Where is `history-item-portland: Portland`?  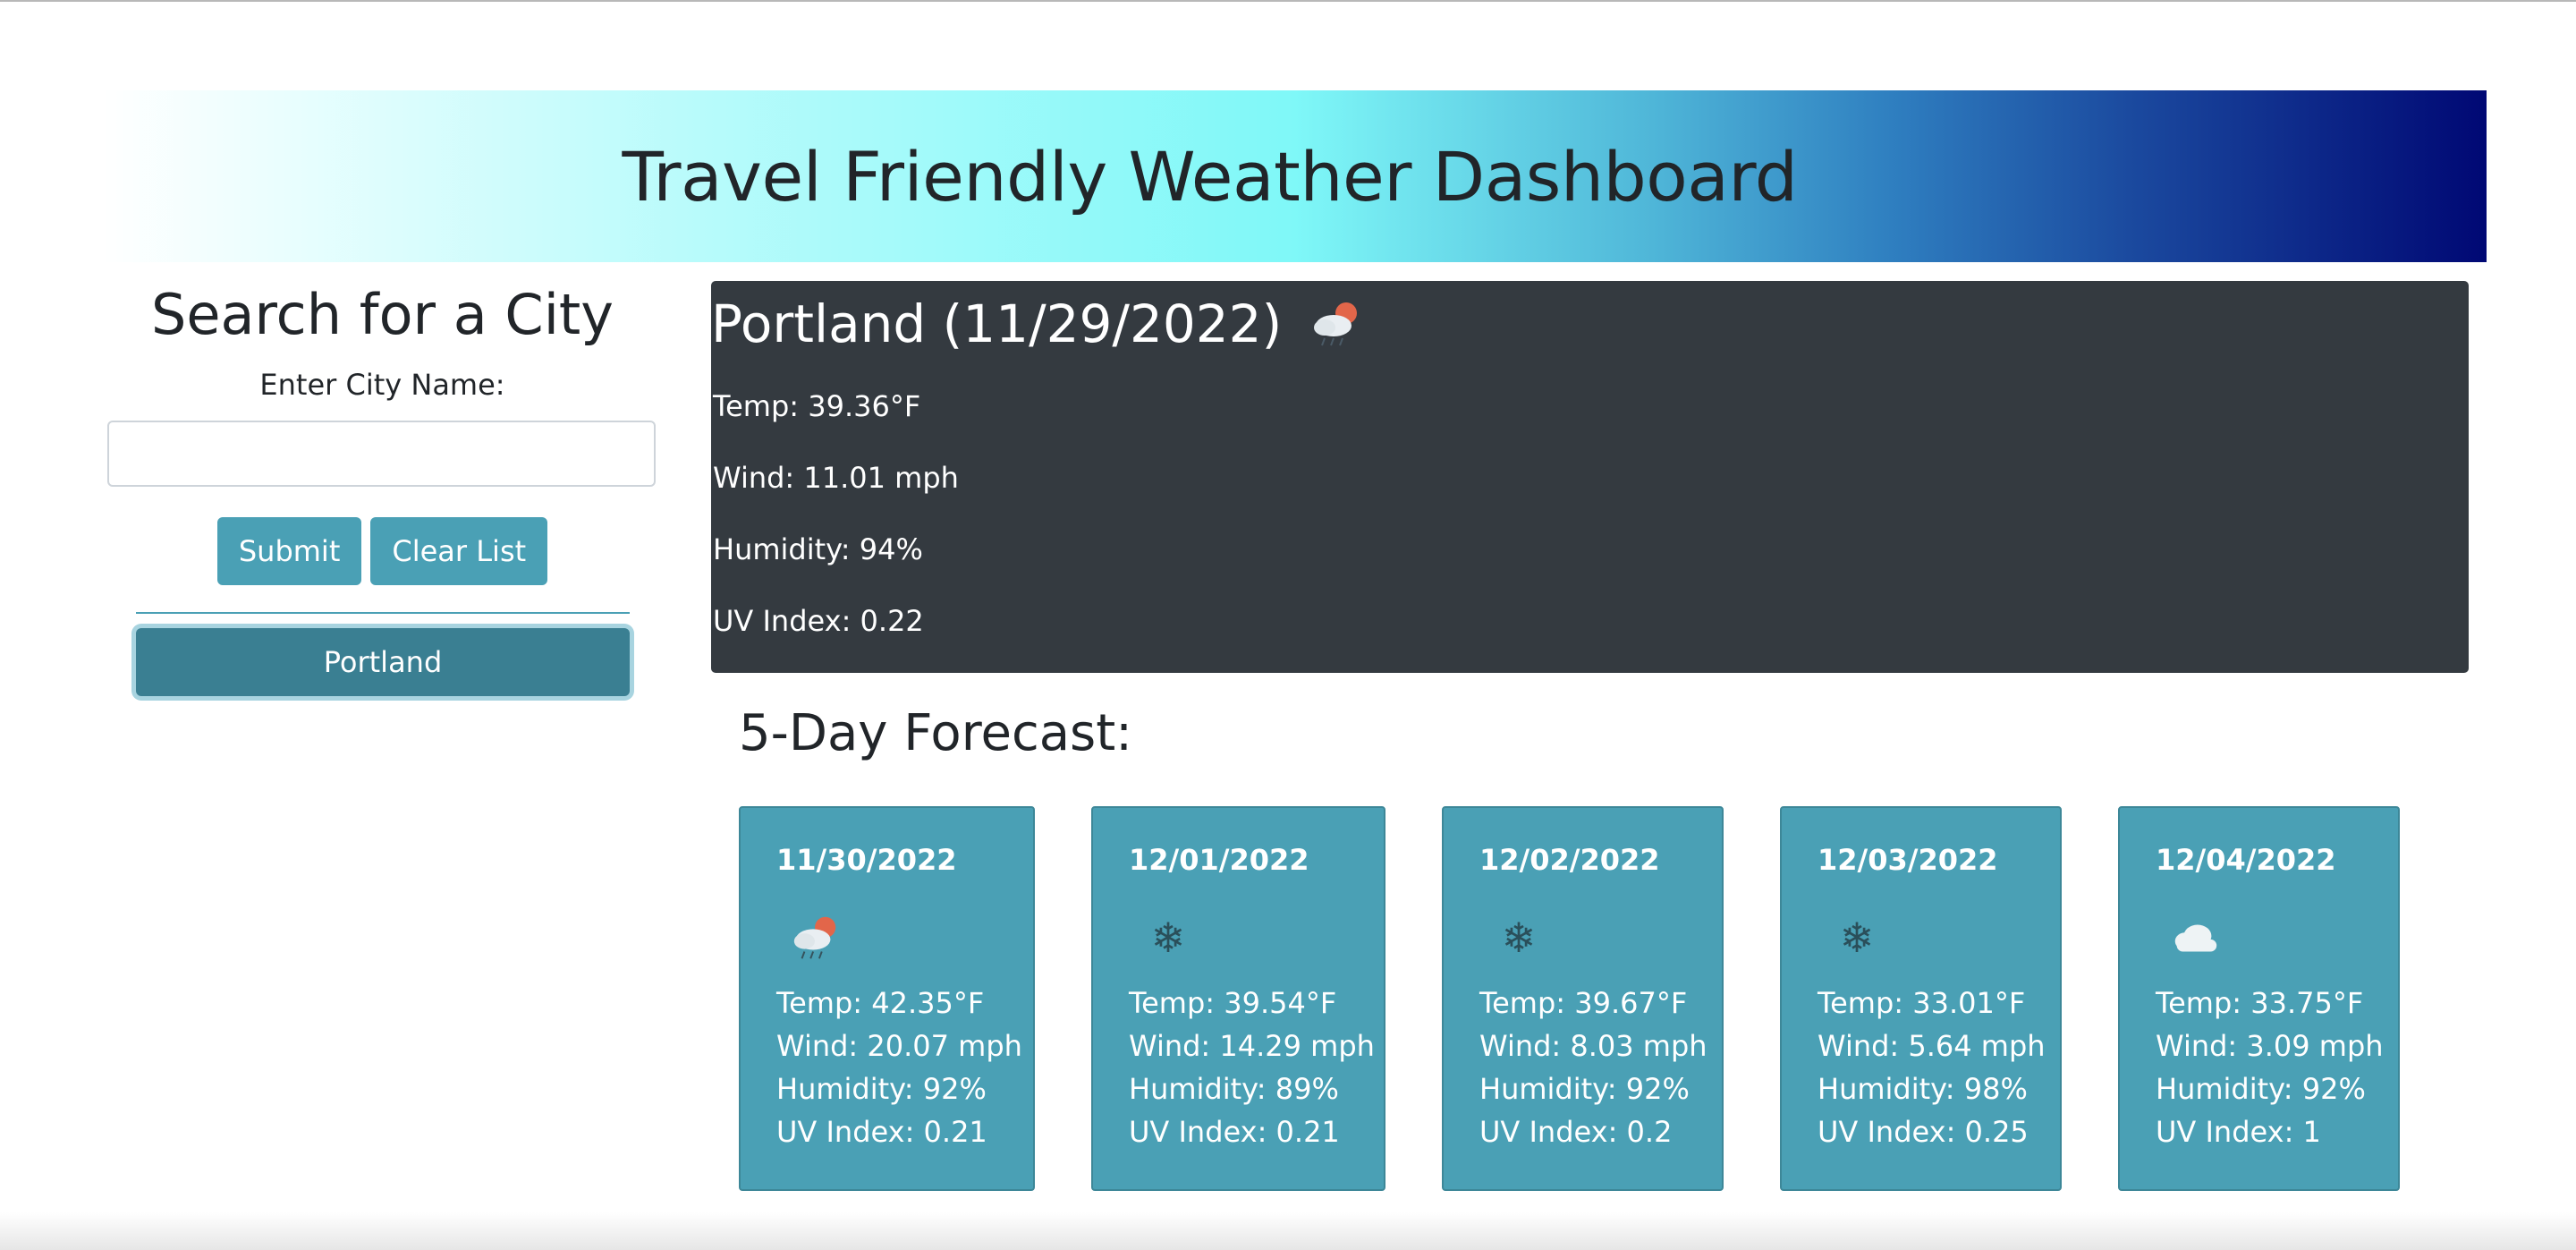 history-item-portland: Portland is located at coordinates (383, 662).